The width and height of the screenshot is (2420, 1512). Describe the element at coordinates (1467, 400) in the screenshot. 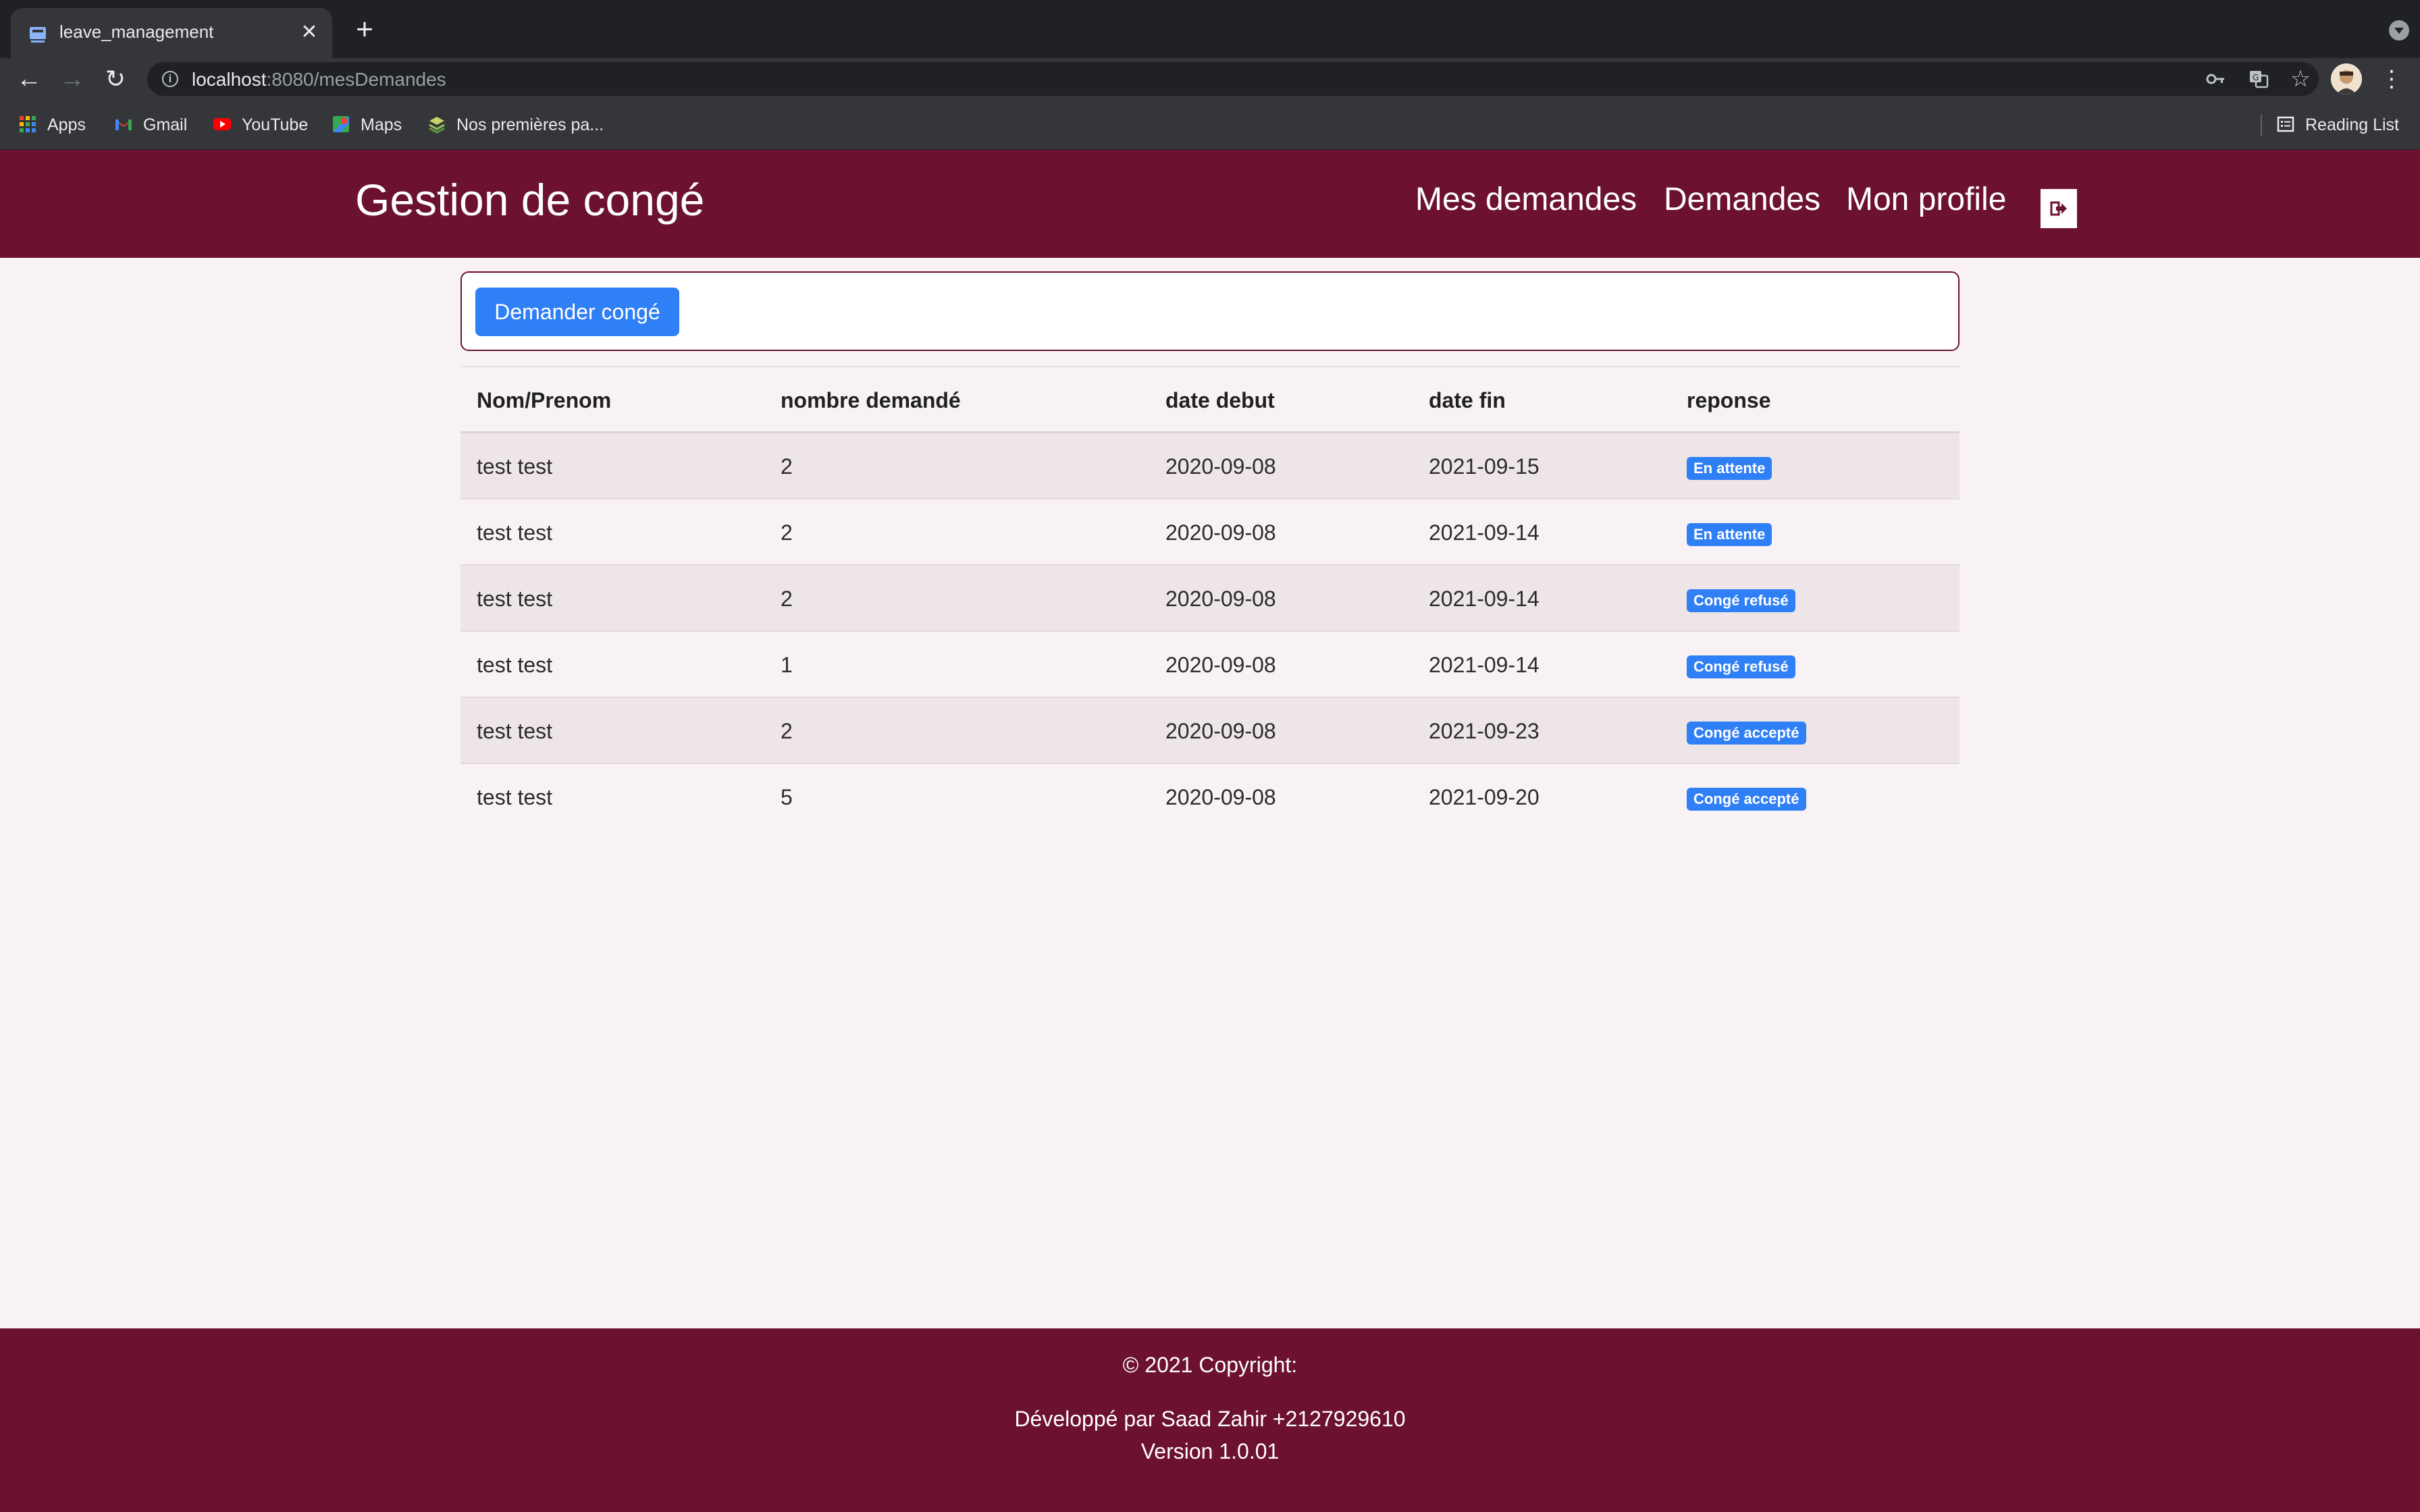

I see `column-header-end-date: date fin` at that location.